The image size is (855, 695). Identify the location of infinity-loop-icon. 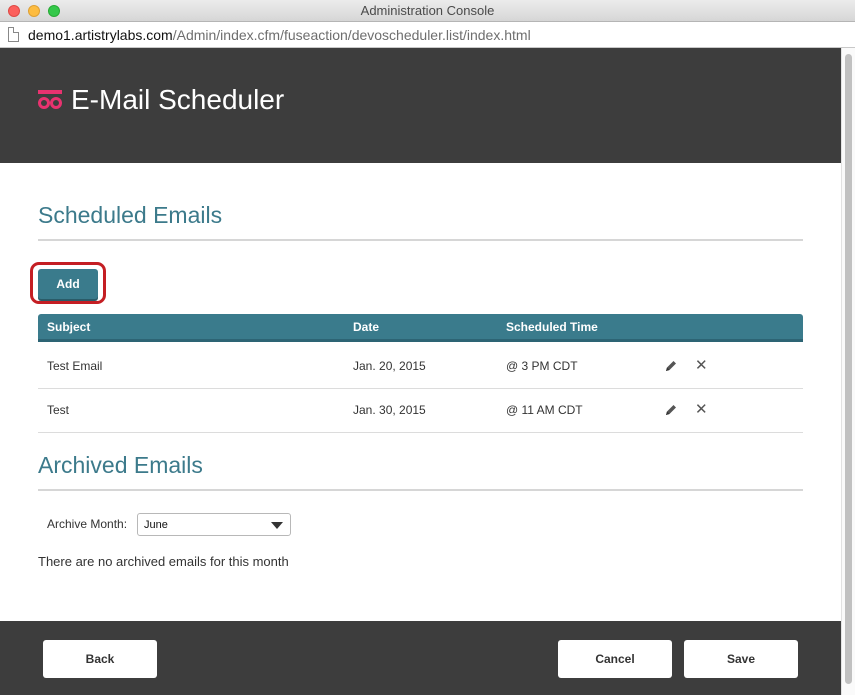
(50, 99).